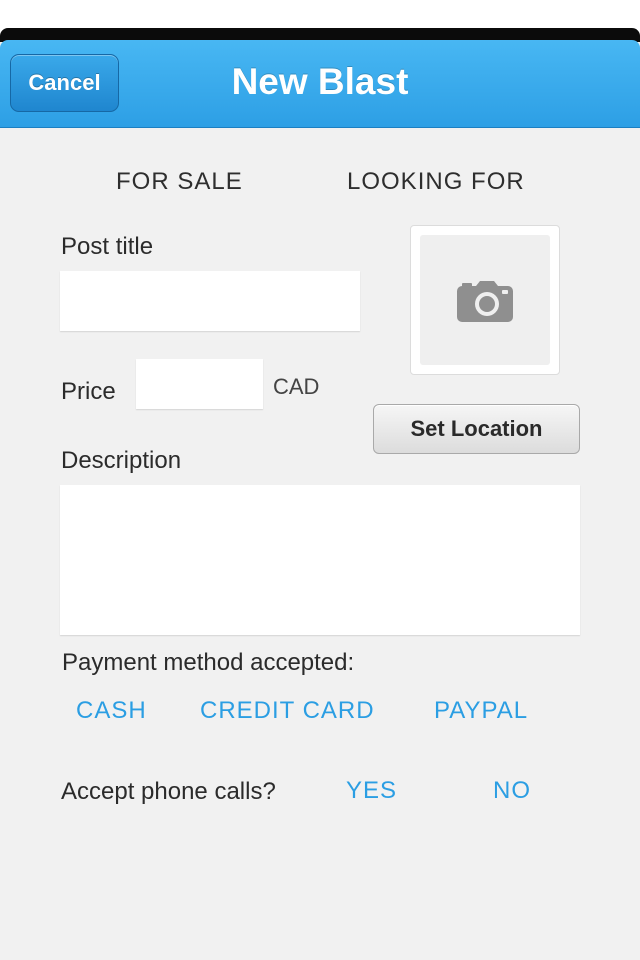  Describe the element at coordinates (512, 791) in the screenshot. I see `phone-calls-no: NO` at that location.